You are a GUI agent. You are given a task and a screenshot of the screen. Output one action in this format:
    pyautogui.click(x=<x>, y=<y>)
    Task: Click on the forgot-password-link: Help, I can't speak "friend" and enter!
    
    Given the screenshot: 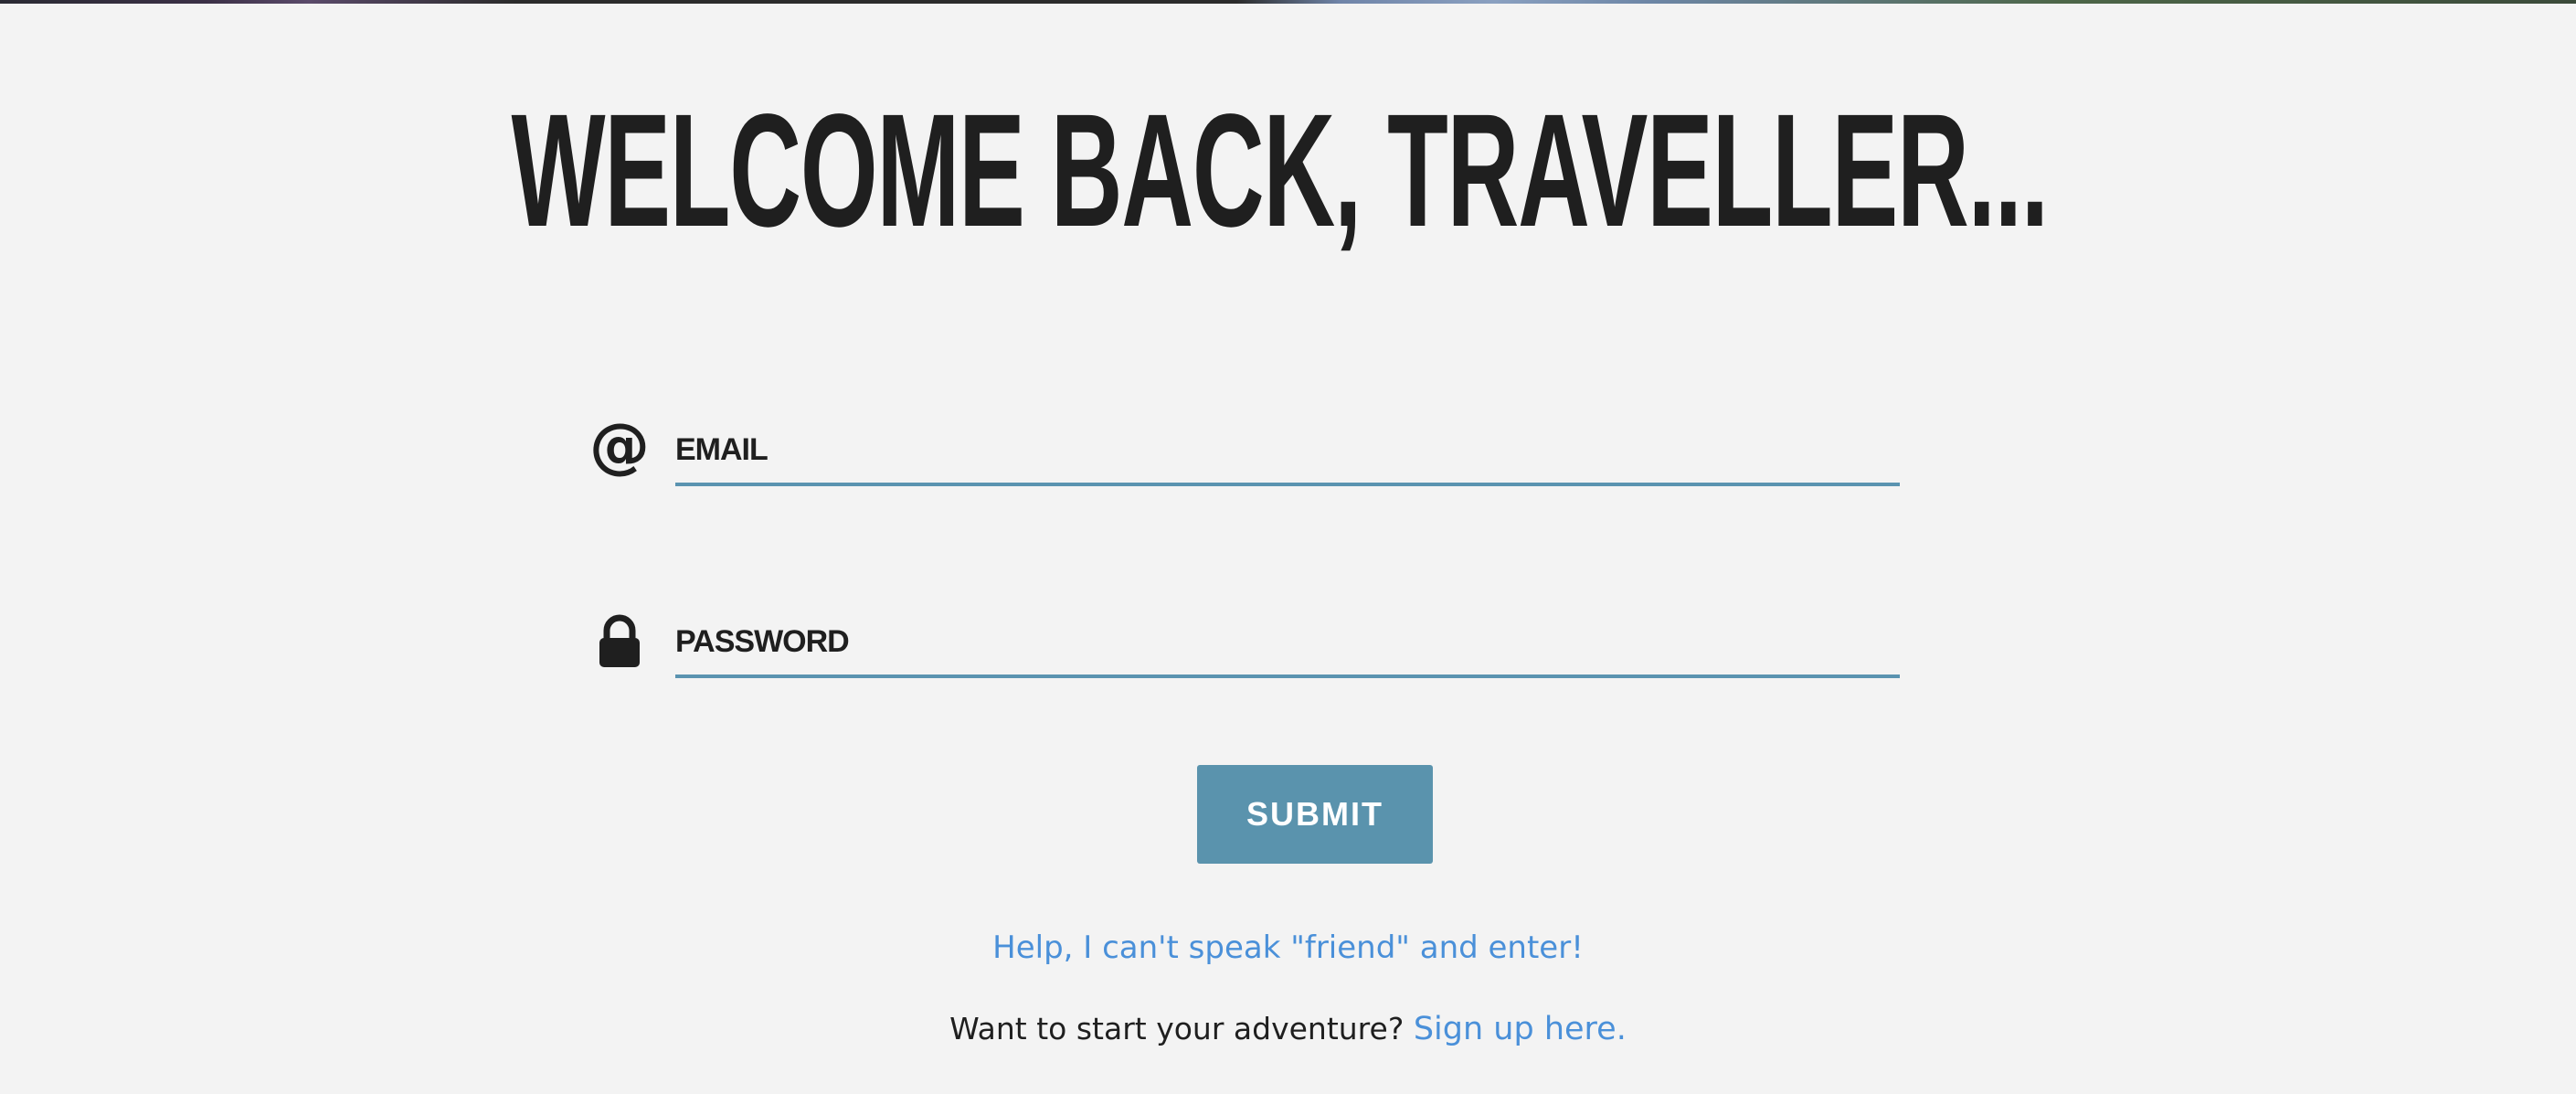 What is the action you would take?
    pyautogui.click(x=1288, y=948)
    